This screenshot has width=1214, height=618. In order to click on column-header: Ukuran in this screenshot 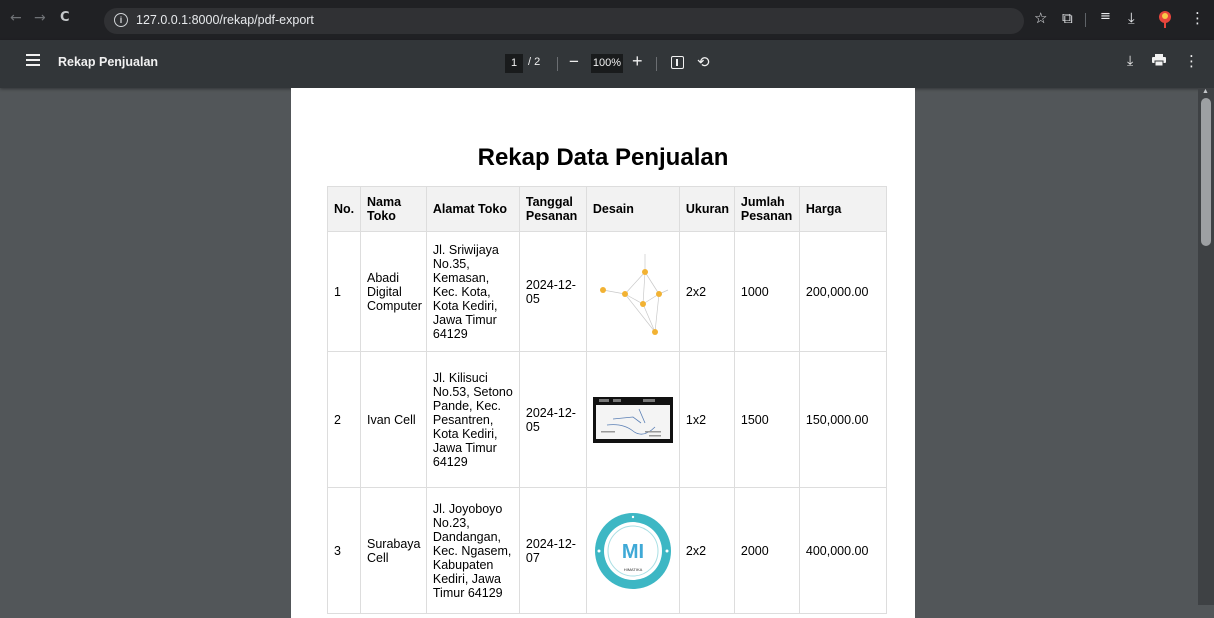, I will do `click(706, 209)`.